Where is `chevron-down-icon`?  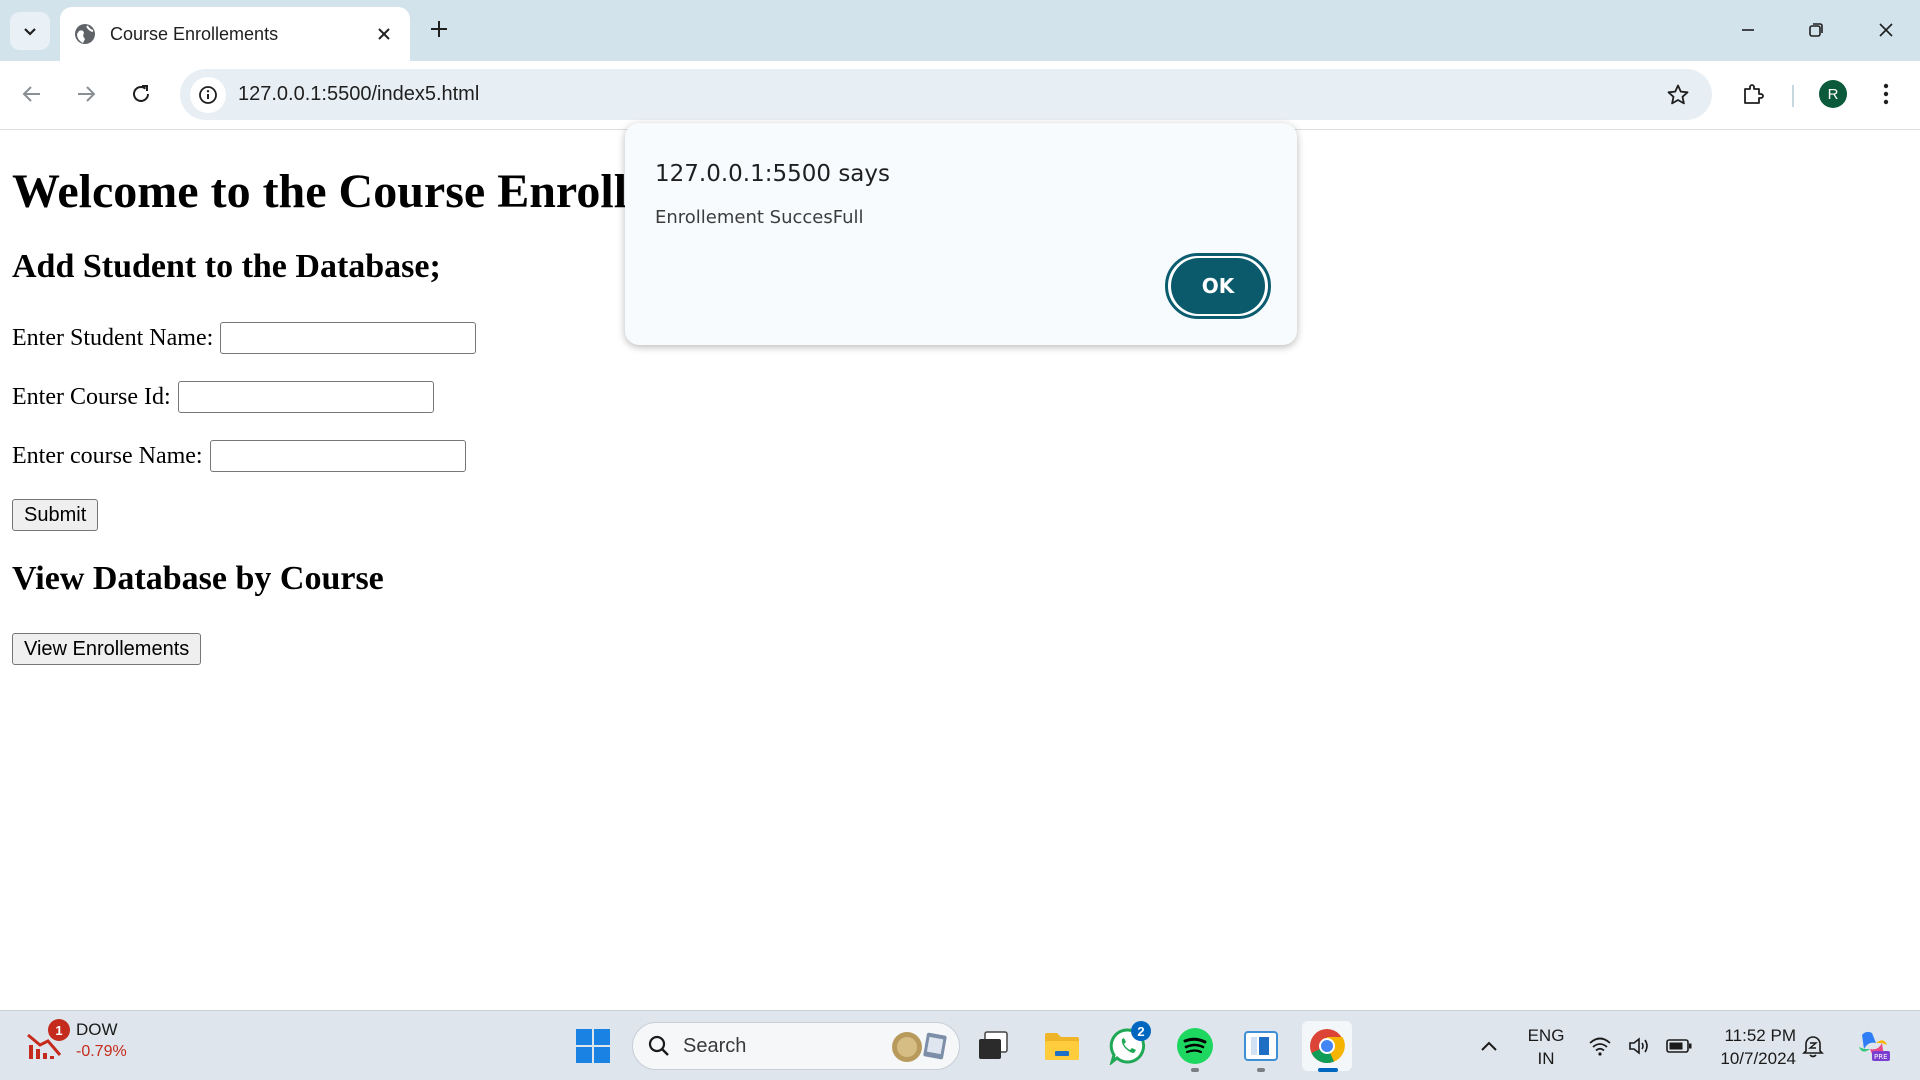
chevron-down-icon is located at coordinates (30, 32).